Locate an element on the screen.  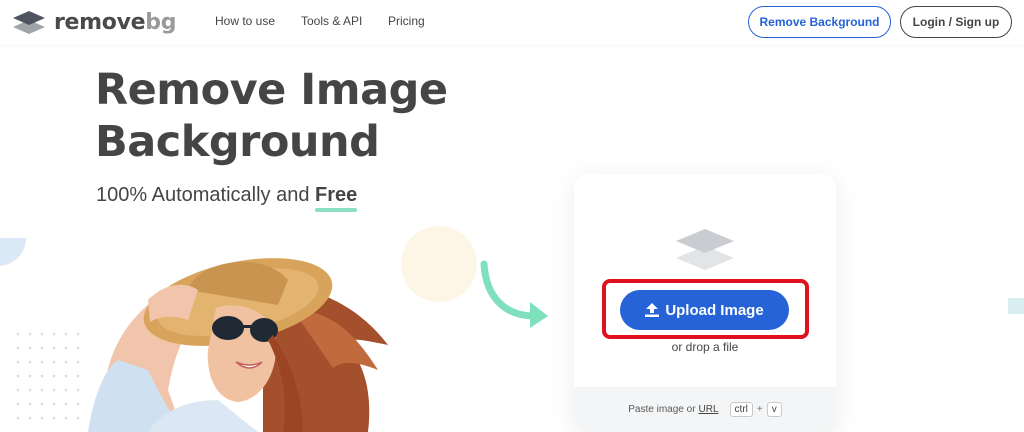
logo-word-remove: remove is located at coordinates (100, 22).